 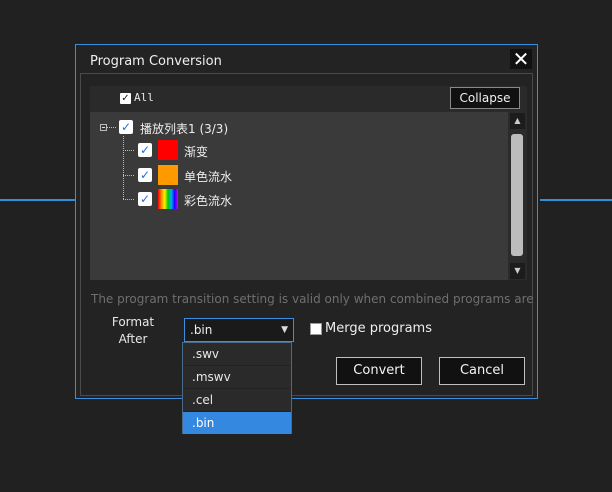 I want to click on format-after-label: Format After, so click(x=133, y=331).